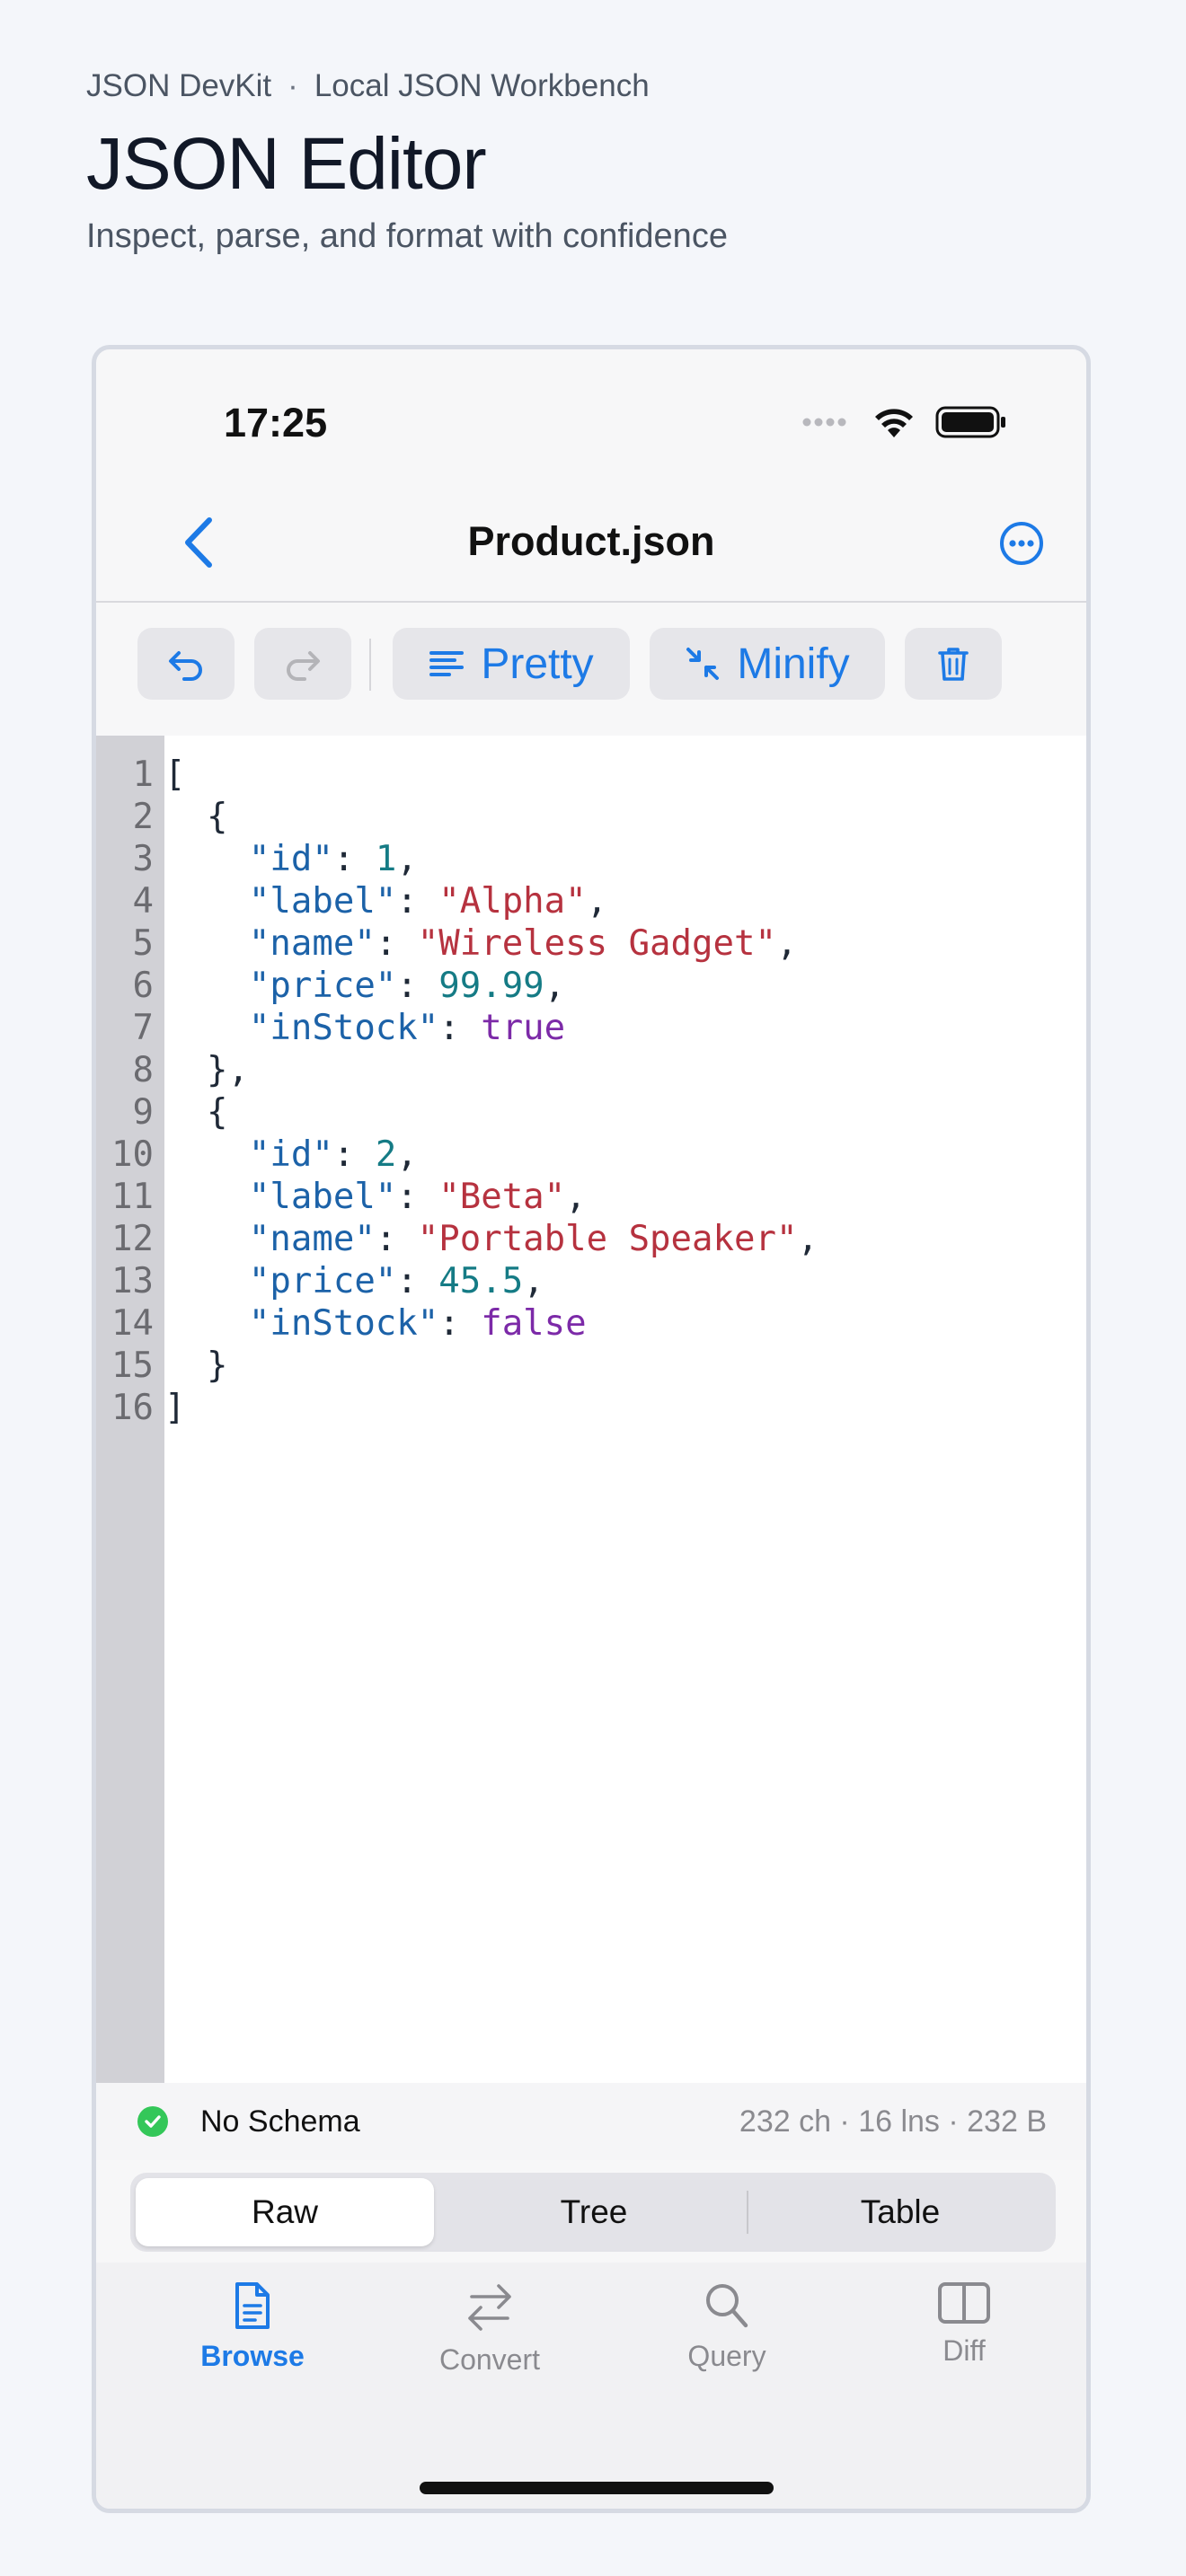 Image resolution: width=1186 pixels, height=2576 pixels. Describe the element at coordinates (286, 164) in the screenshot. I see `page-title: JSON Editor` at that location.